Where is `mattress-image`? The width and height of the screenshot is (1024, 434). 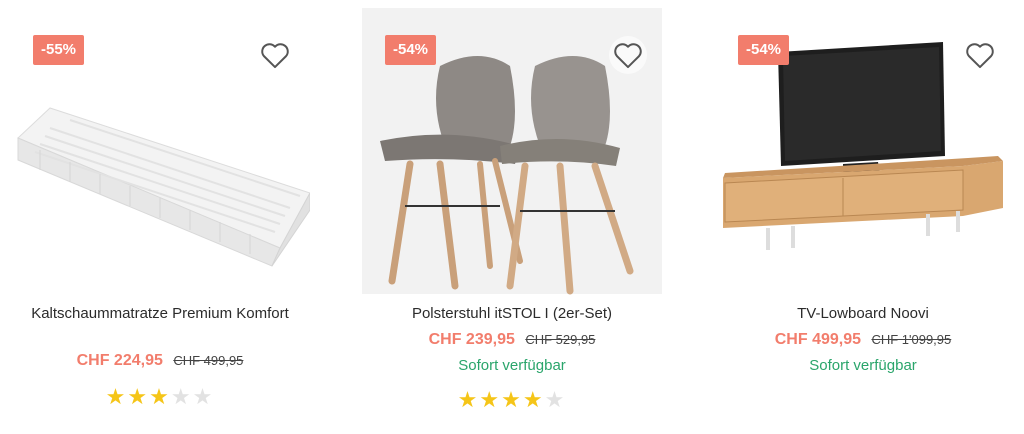
mattress-image is located at coordinates (160, 183).